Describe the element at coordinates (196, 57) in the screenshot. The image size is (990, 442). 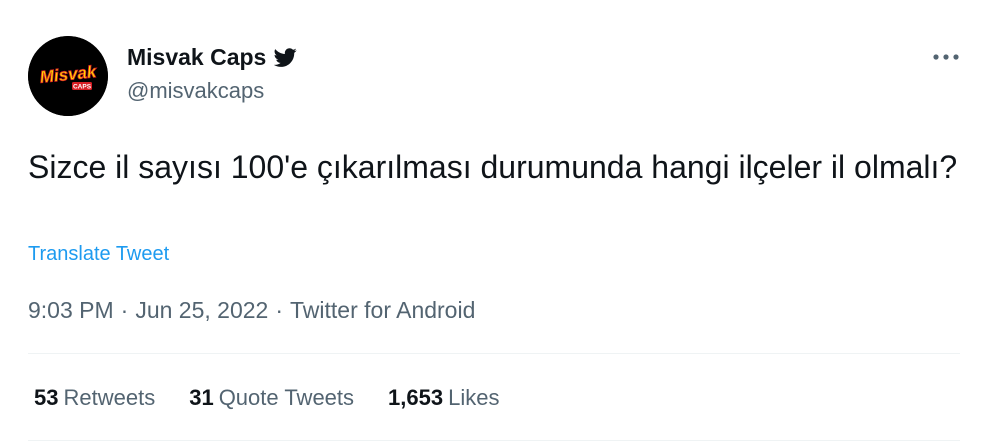
I see `author-display-name: Misvak Caps` at that location.